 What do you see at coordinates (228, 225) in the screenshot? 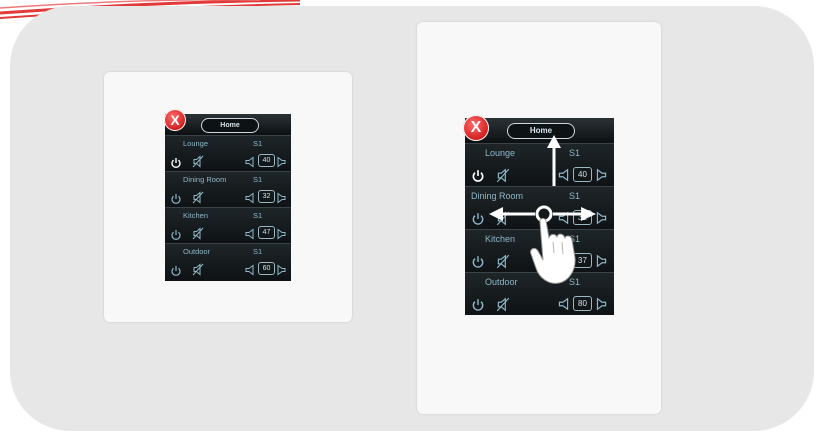
I see `zone-row-kitchen: Kitchen S1 47` at bounding box center [228, 225].